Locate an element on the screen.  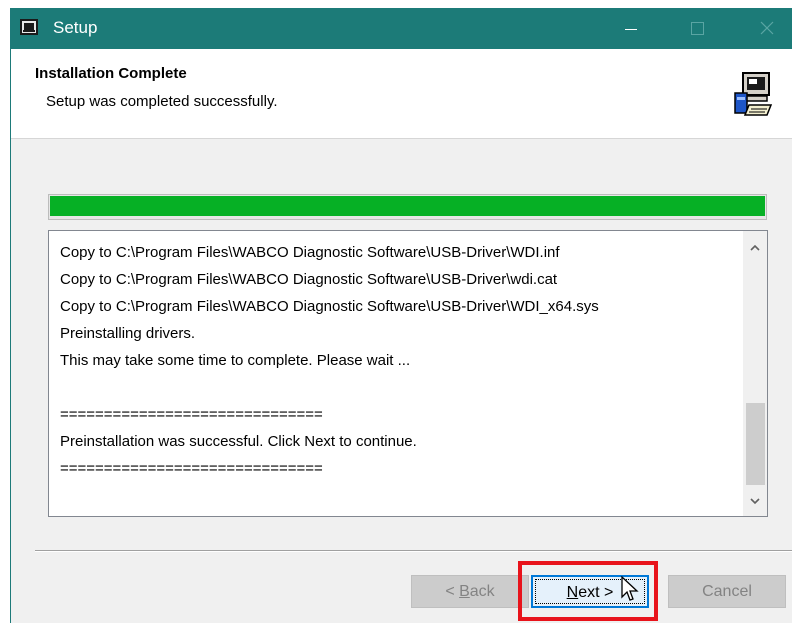
setup-computer-icon is located at coordinates (753, 94).